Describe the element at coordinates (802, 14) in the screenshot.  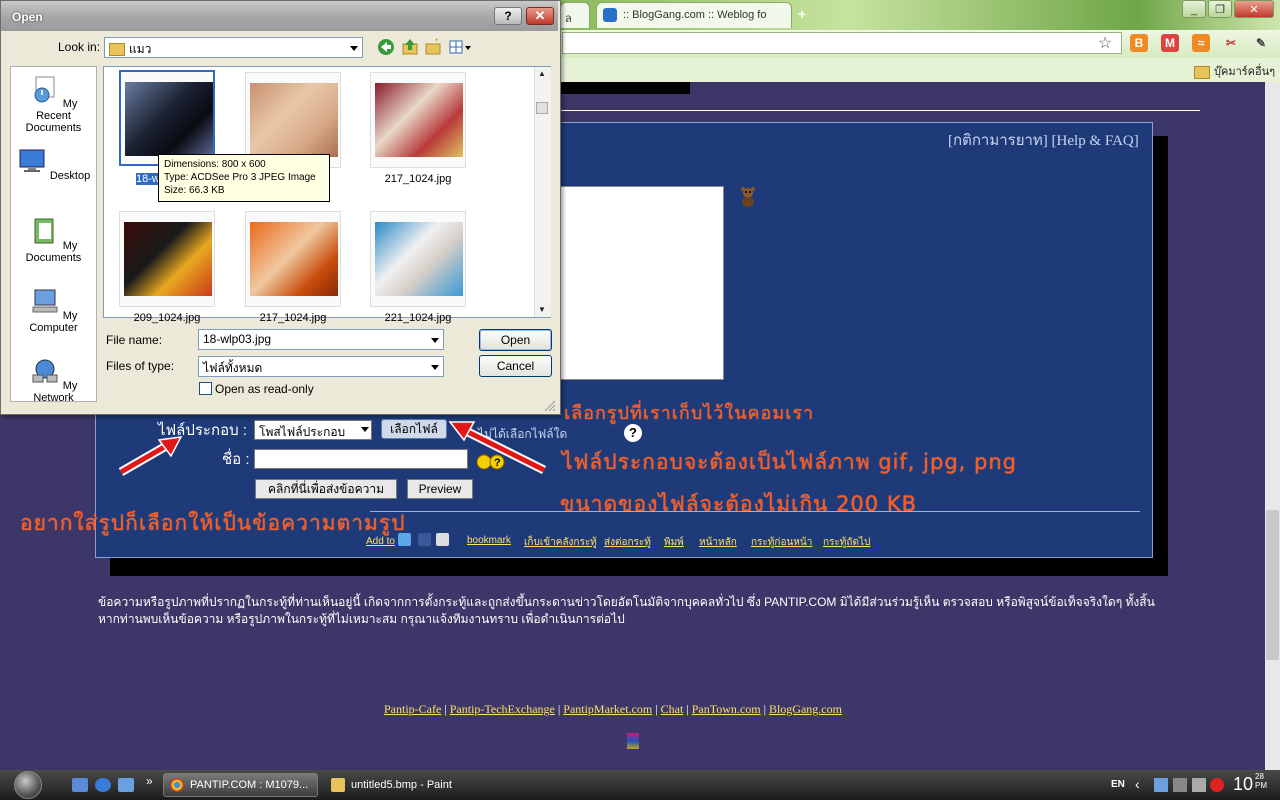
I see `new-tab-button: +` at that location.